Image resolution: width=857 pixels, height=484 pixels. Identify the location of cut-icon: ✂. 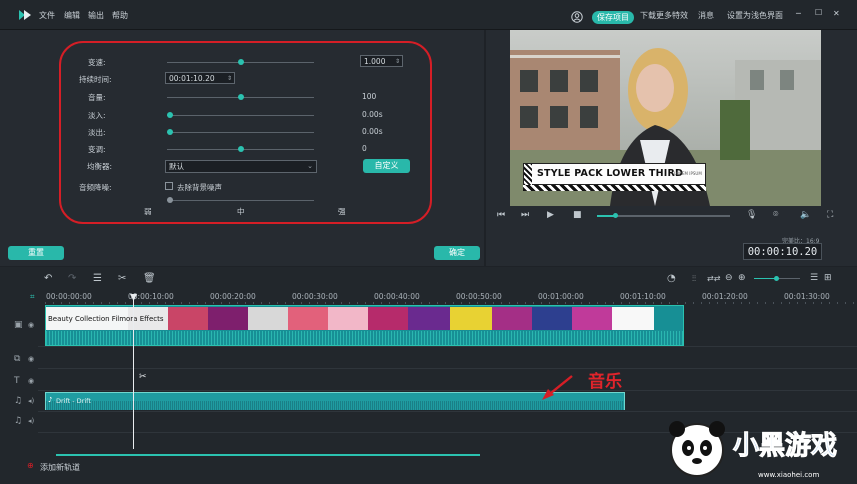
(122, 278).